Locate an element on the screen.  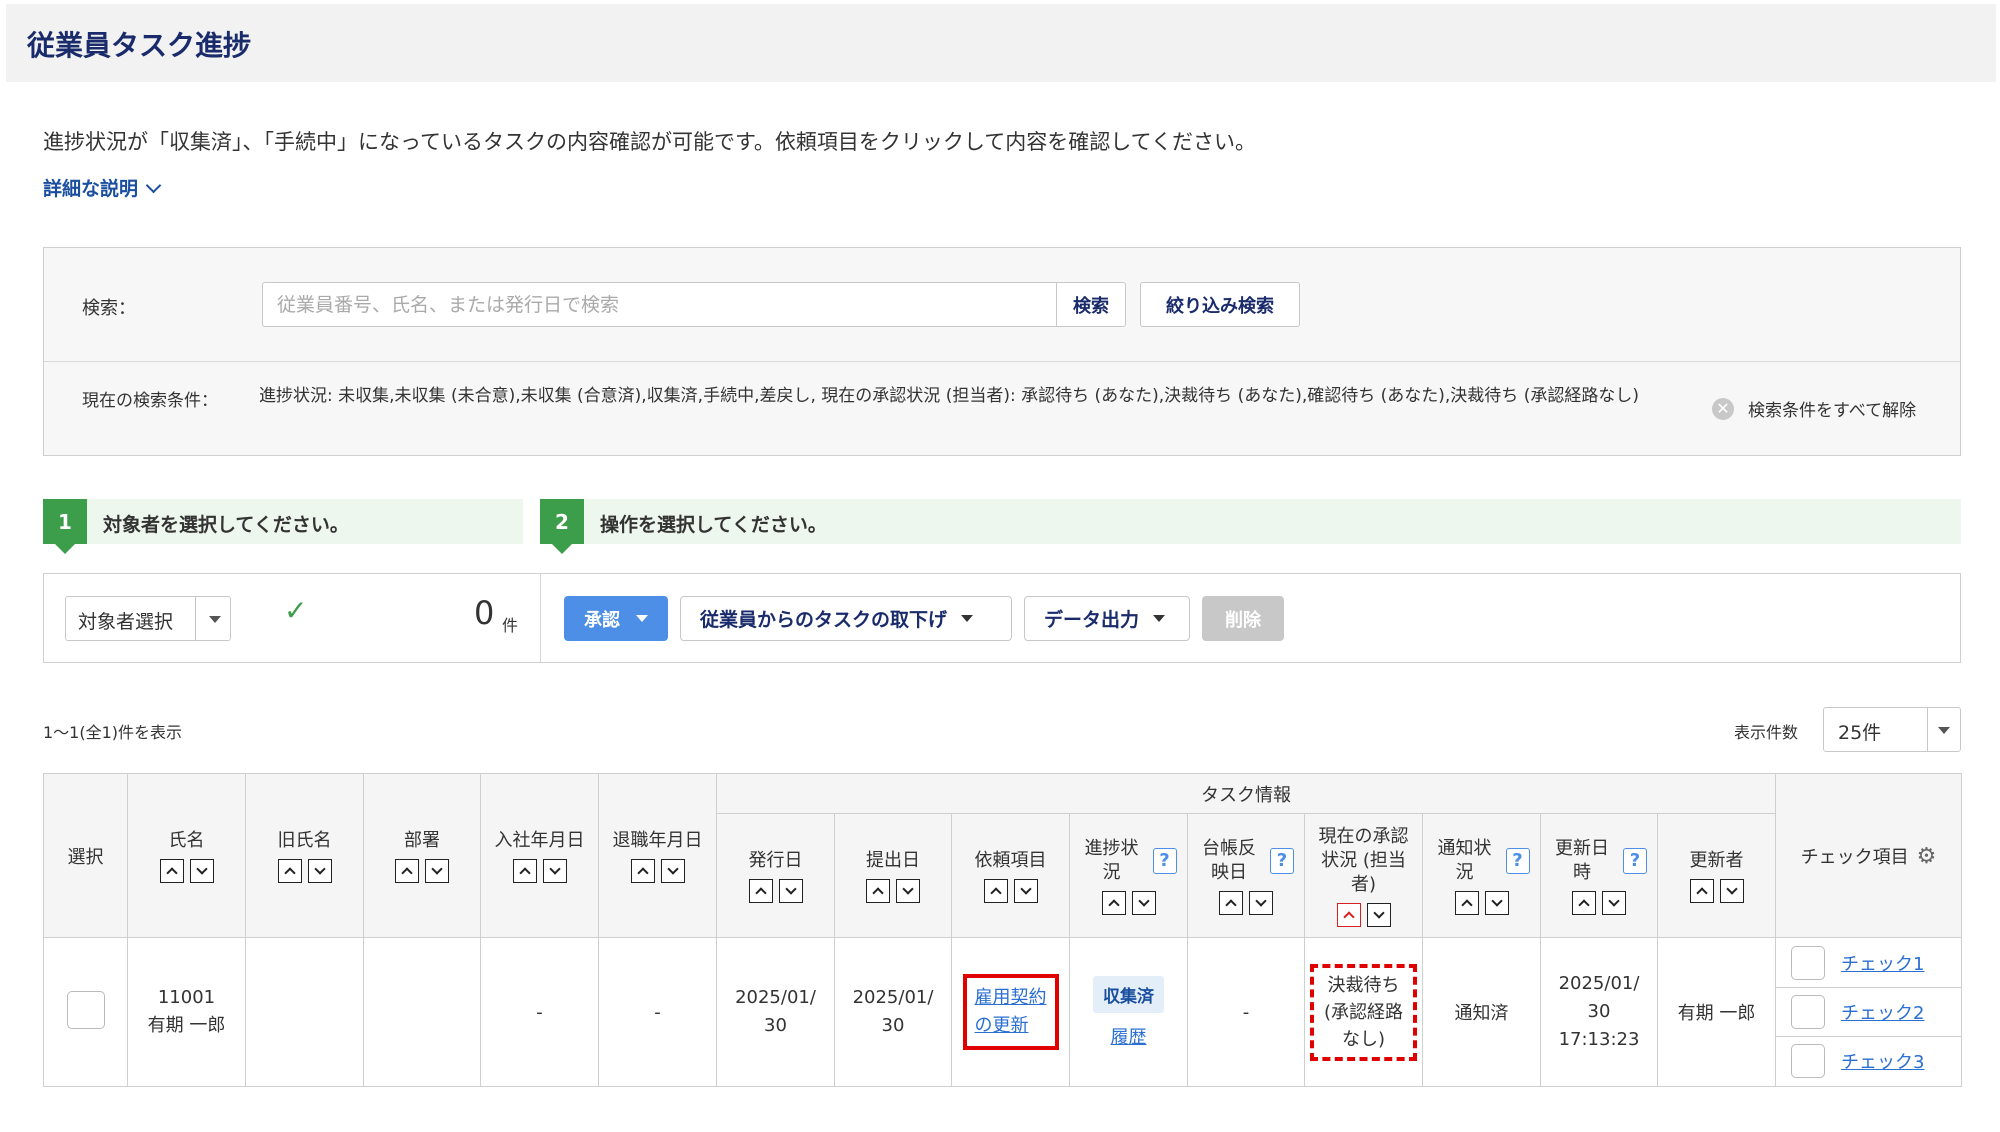
col-progress-label: 進捗状況 is located at coordinates (1111, 860).